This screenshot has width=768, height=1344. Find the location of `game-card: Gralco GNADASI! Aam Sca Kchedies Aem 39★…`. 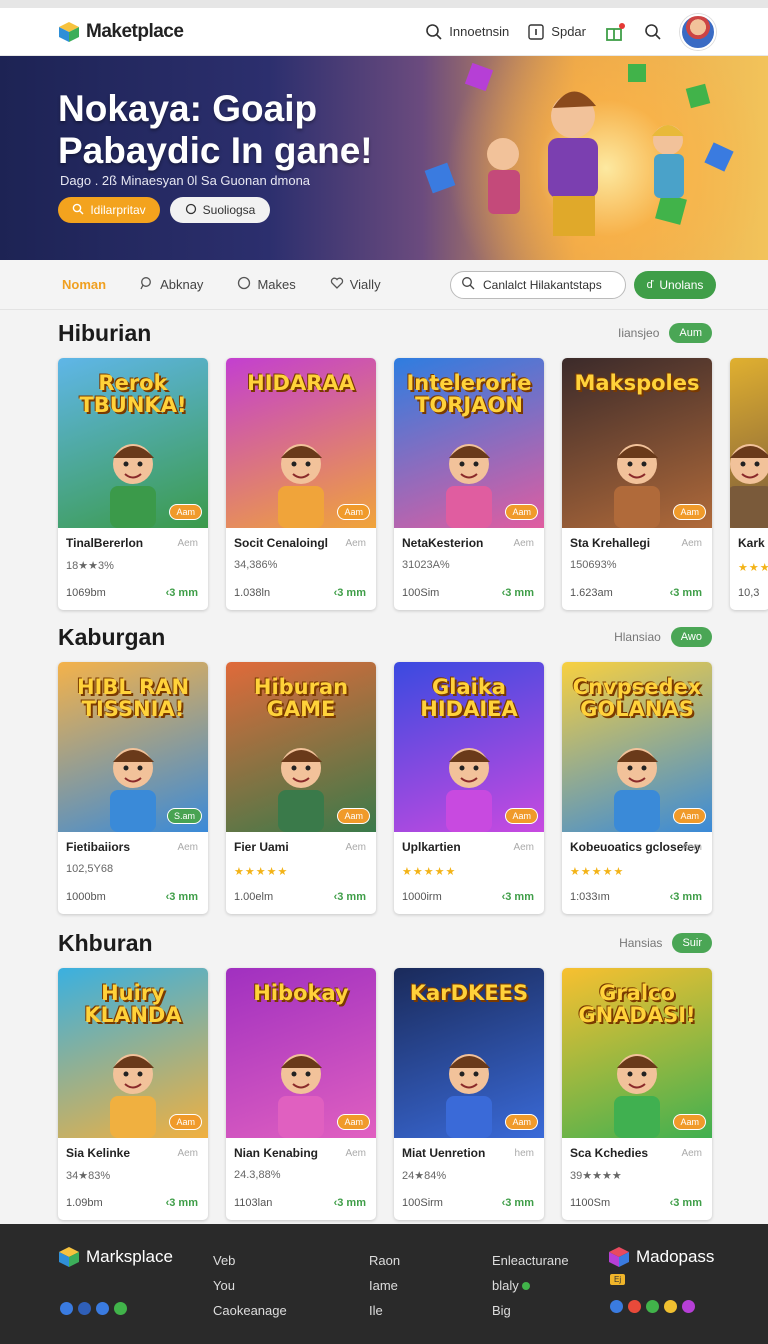

game-card: Gralco GNADASI! Aam Sca Kchedies Aem 39★… is located at coordinates (637, 1094).